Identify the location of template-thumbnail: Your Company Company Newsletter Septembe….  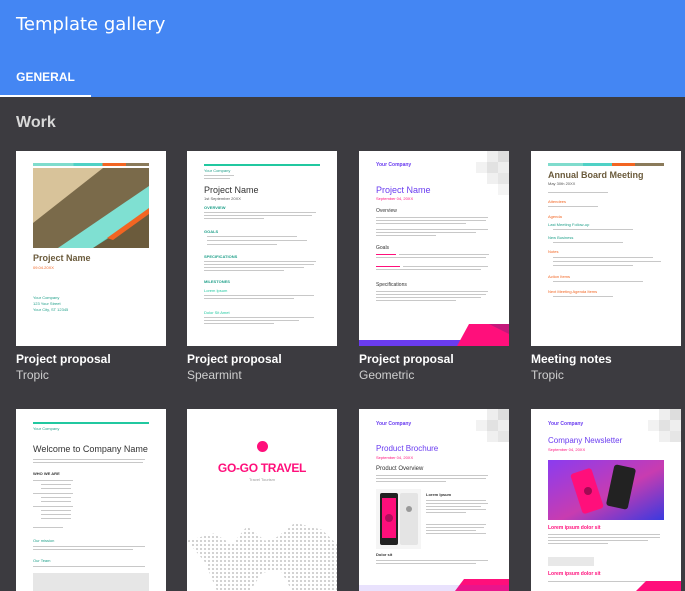
(606, 500).